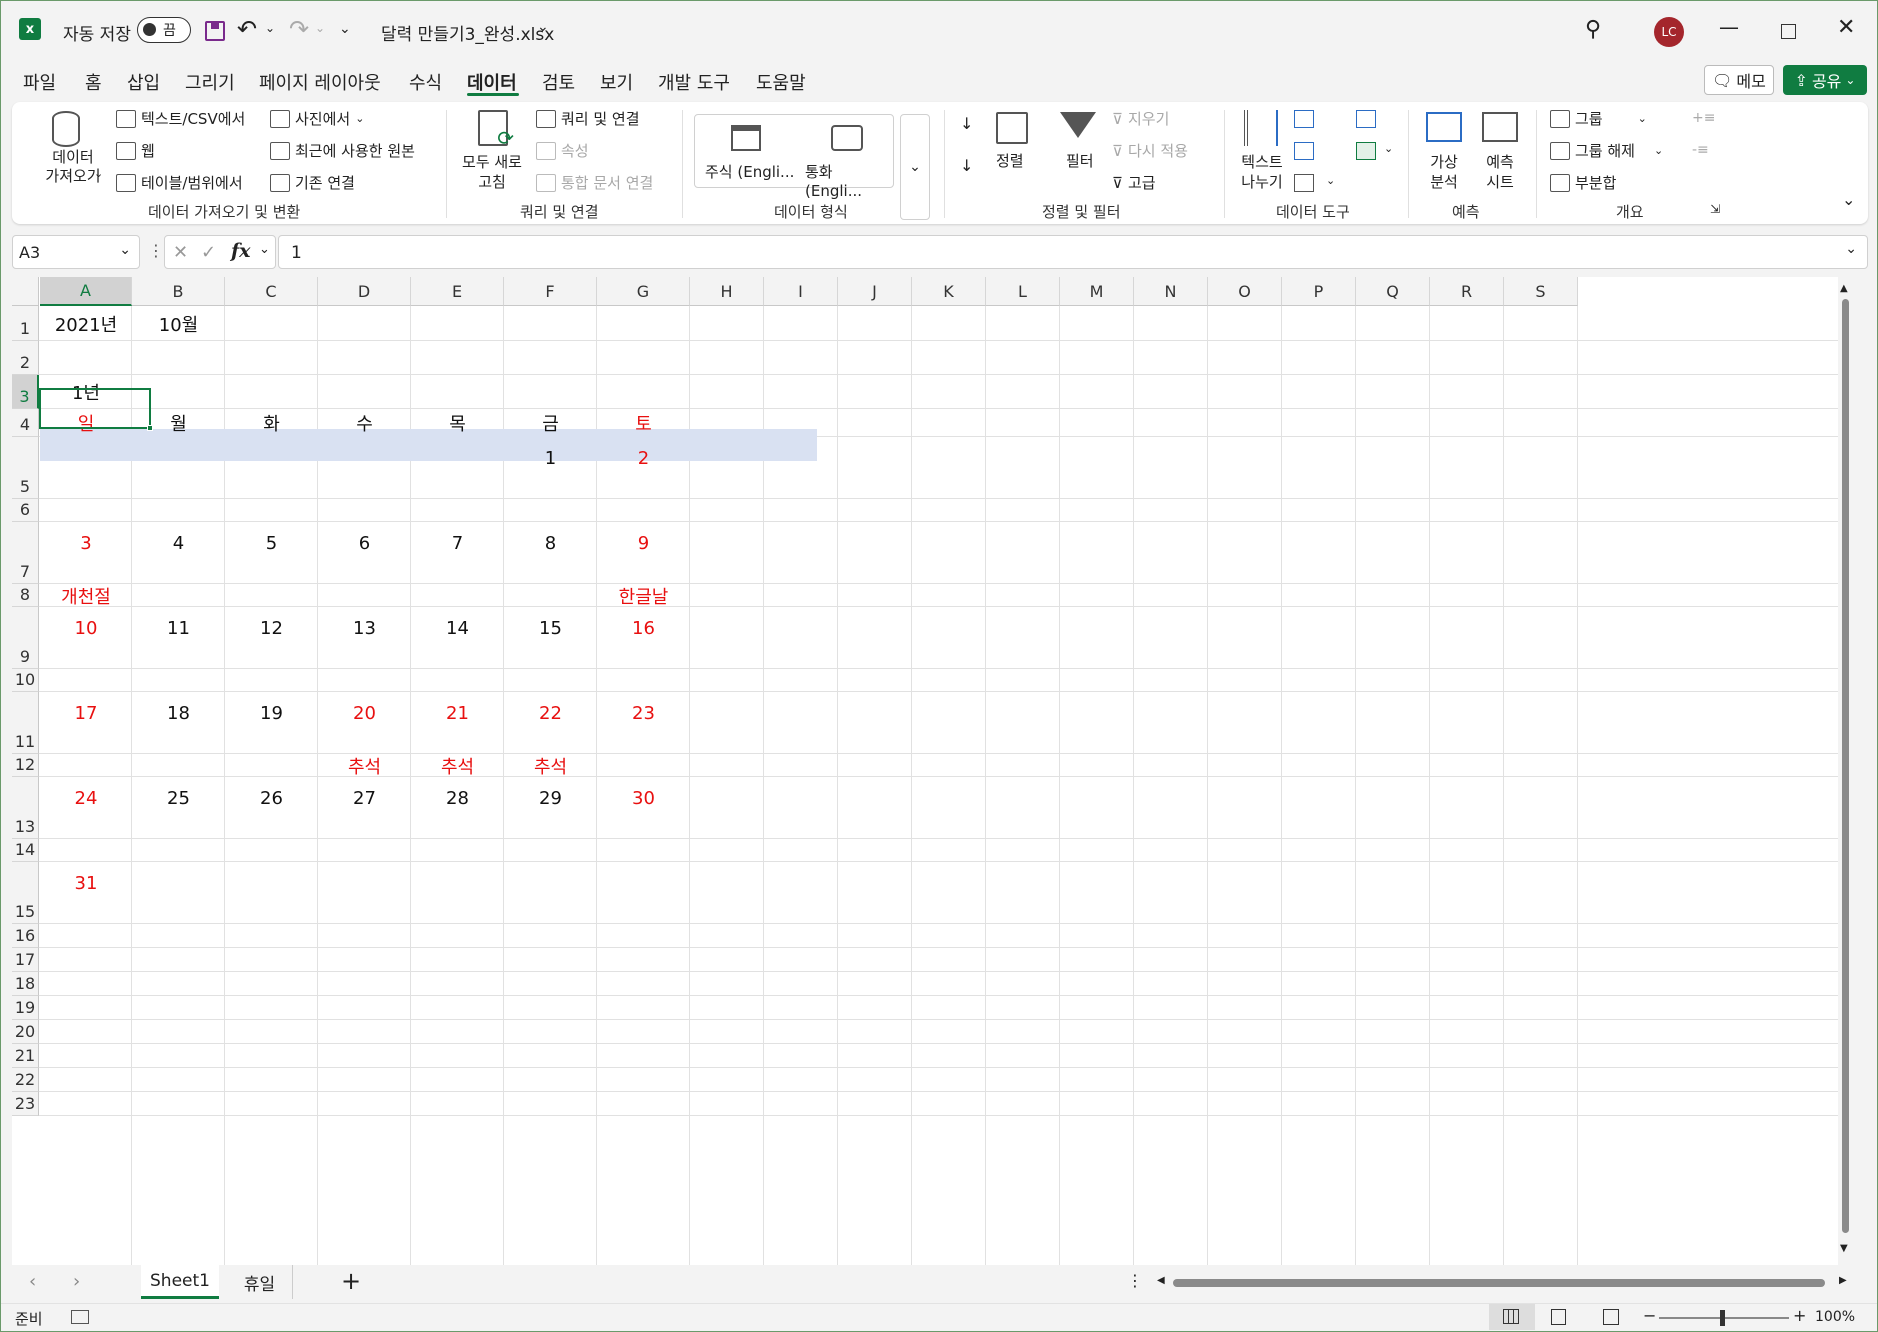 The width and height of the screenshot is (1878, 1332). What do you see at coordinates (164, 30) in the screenshot?
I see `autosave-toggle: 끔` at bounding box center [164, 30].